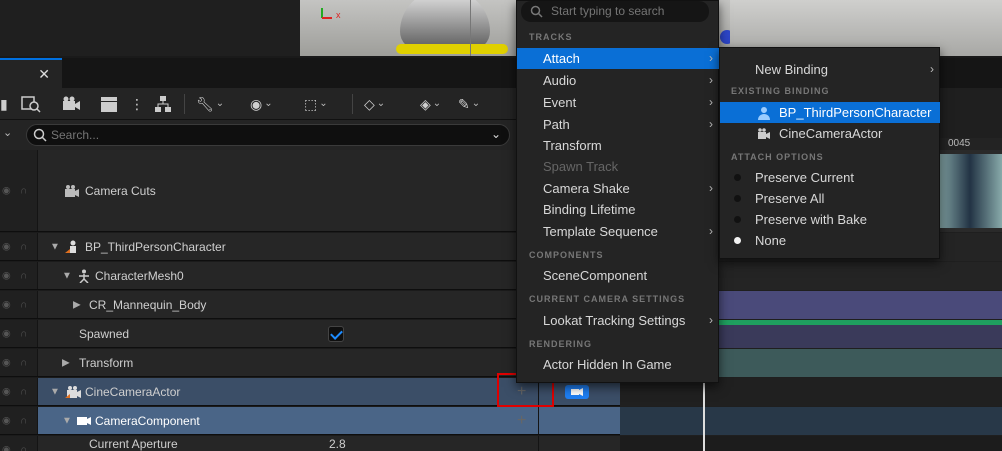  Describe the element at coordinates (780, 91) in the screenshot. I see `section-header: EXISTING BINDING` at that location.